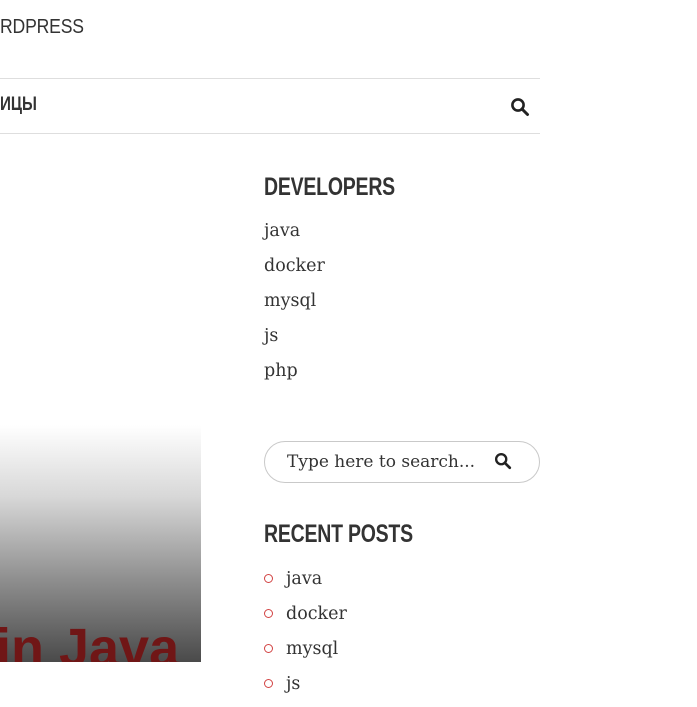 The image size is (697, 707). Describe the element at coordinates (42, 27) in the screenshot. I see `site-title: RDPRESS` at that location.